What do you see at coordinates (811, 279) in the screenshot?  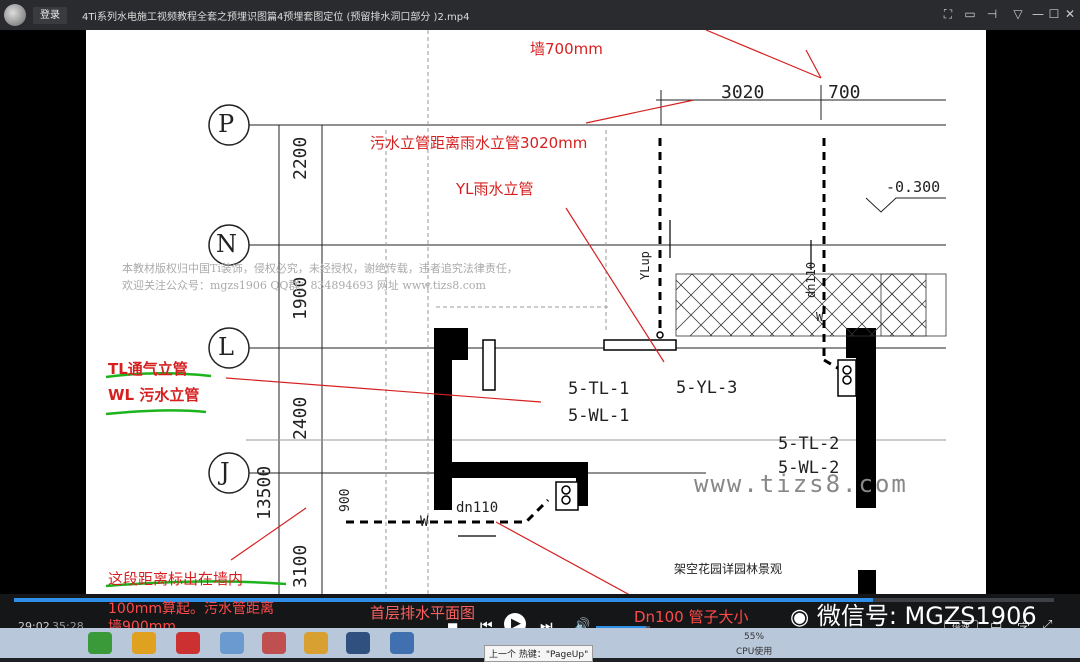 I see `pipe-label-dn110-right: dn110` at bounding box center [811, 279].